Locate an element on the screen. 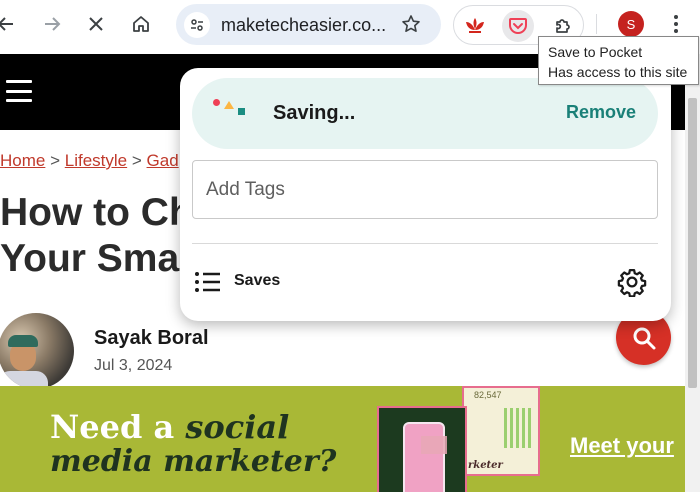 This screenshot has width=700, height=492. article-title-line: Your Smar is located at coordinates (97, 258).